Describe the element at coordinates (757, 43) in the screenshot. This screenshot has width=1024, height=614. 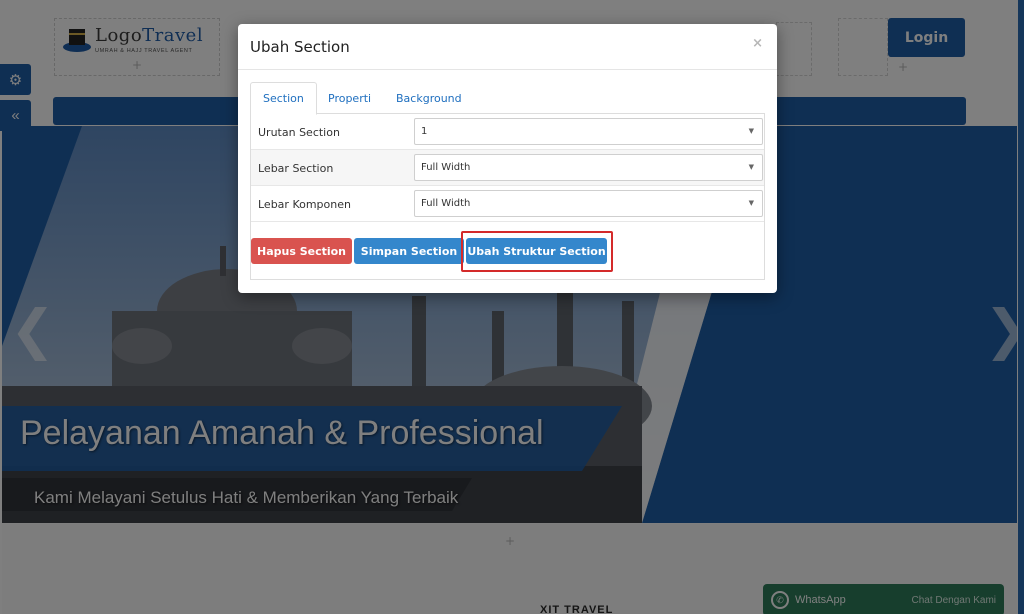
I see `close-icon: ×` at that location.